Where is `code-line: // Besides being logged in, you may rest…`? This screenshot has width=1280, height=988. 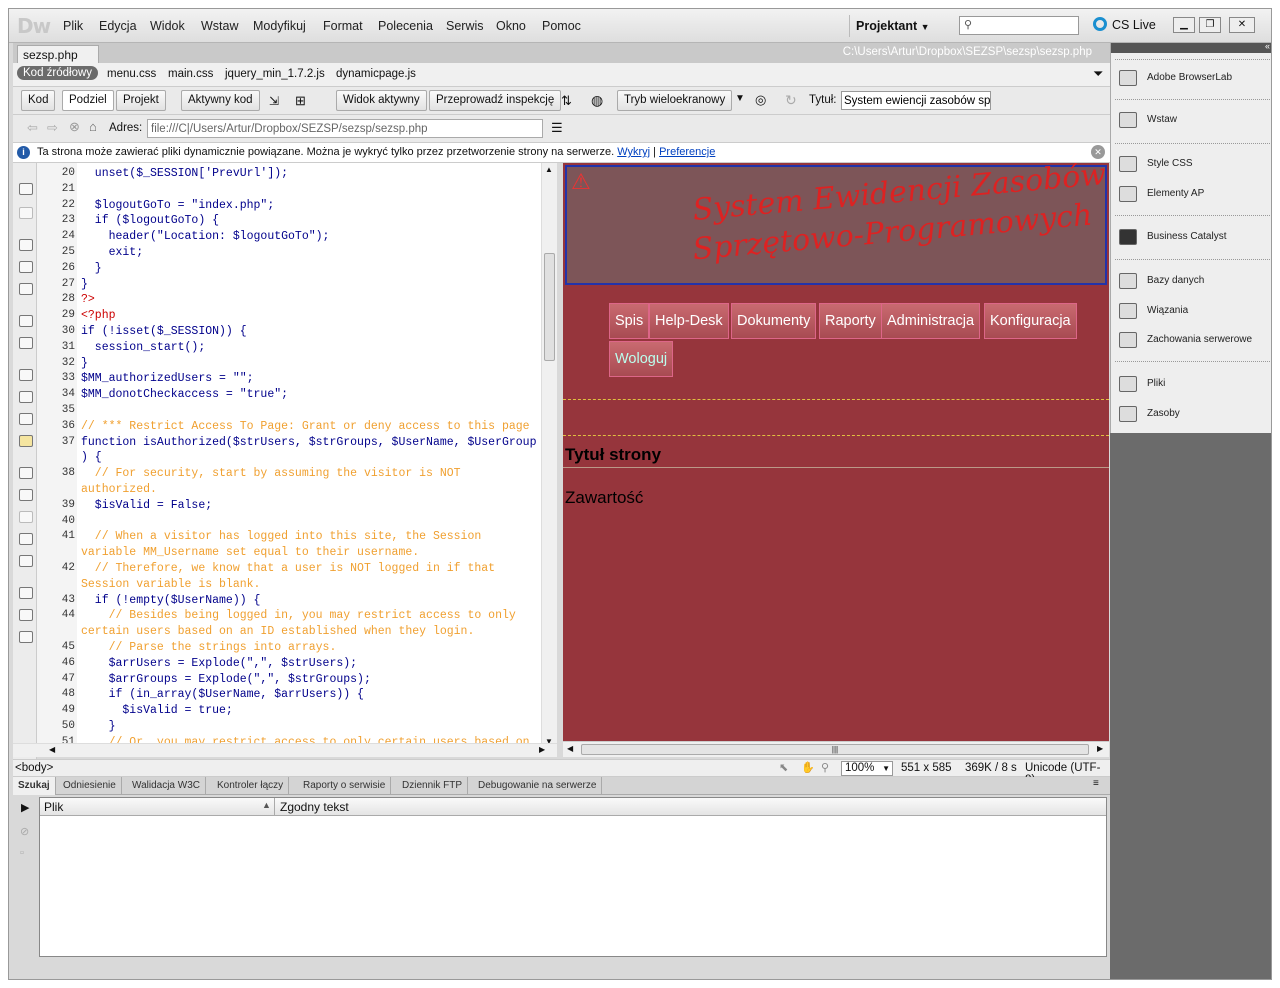
code-line: // Besides being logged in, you may rest… is located at coordinates (298, 615).